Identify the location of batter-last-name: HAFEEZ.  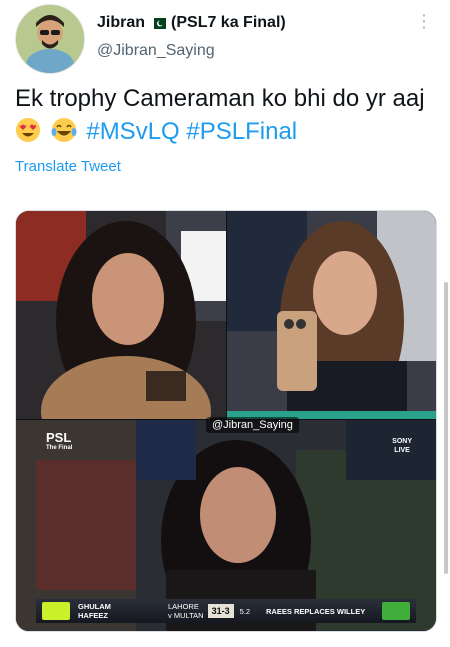
(93, 615).